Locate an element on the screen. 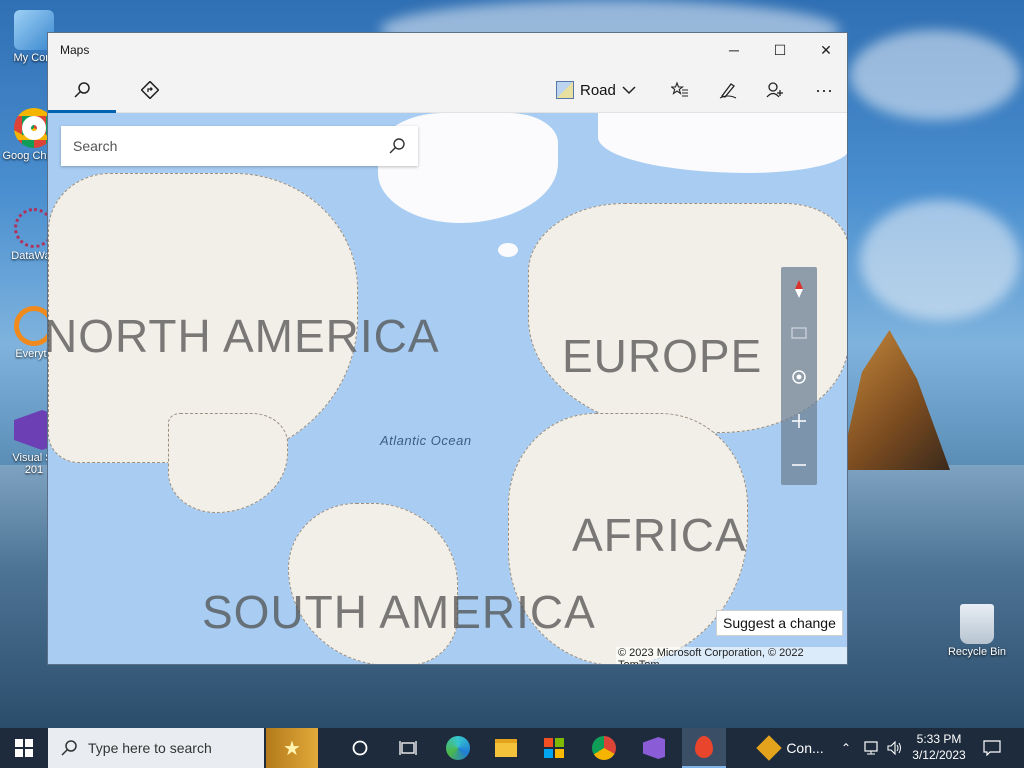 Image resolution: width=1024 pixels, height=768 pixels. task-view-icon is located at coordinates (408, 748).